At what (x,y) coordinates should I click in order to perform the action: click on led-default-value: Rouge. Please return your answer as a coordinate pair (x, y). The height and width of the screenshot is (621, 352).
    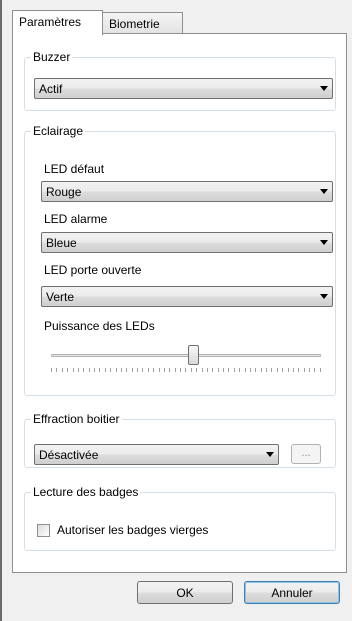
    Looking at the image, I should click on (64, 192).